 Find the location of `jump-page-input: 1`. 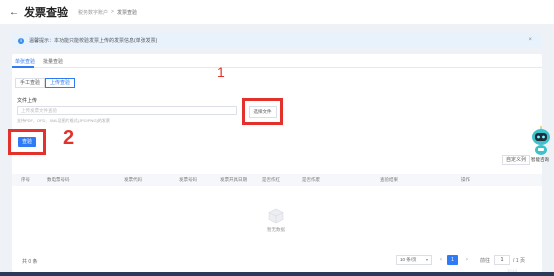

jump-page-input: 1 is located at coordinates (502, 260).